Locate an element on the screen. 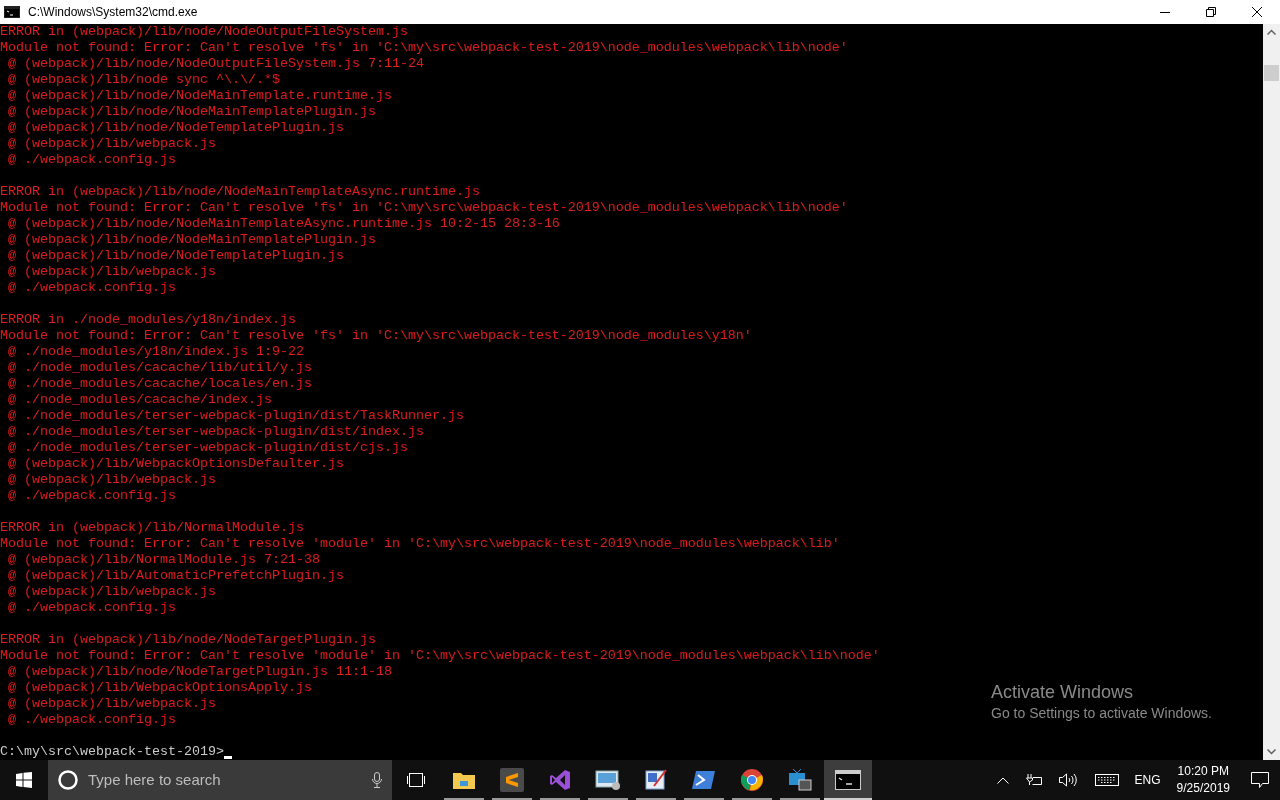 This screenshot has height=800, width=1280. restore-icon is located at coordinates (1211, 12).